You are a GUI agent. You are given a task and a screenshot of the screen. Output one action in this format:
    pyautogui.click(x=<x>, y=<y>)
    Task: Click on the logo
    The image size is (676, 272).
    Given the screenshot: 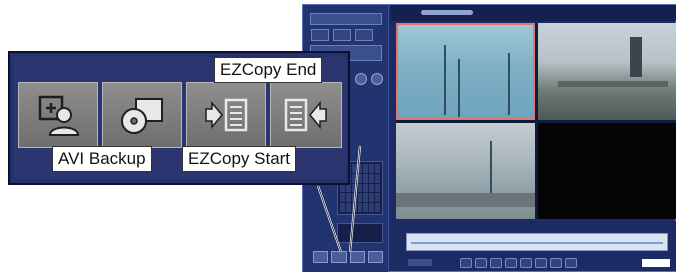 What is the action you would take?
    pyautogui.click(x=447, y=12)
    